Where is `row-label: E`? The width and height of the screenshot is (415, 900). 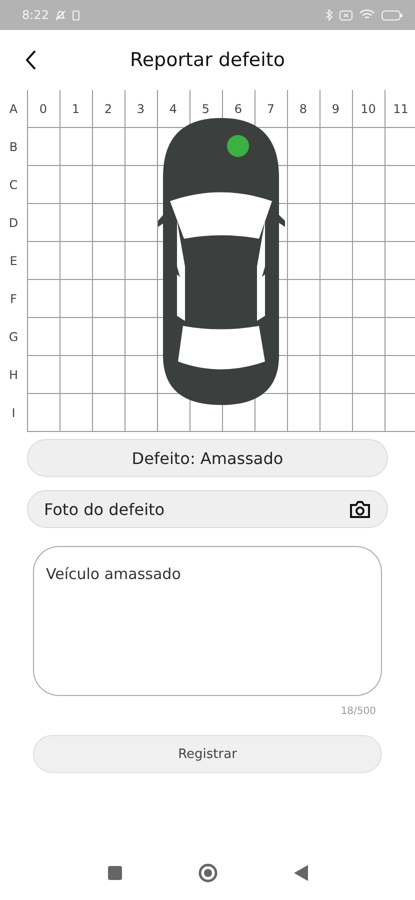 row-label: E is located at coordinates (13, 261).